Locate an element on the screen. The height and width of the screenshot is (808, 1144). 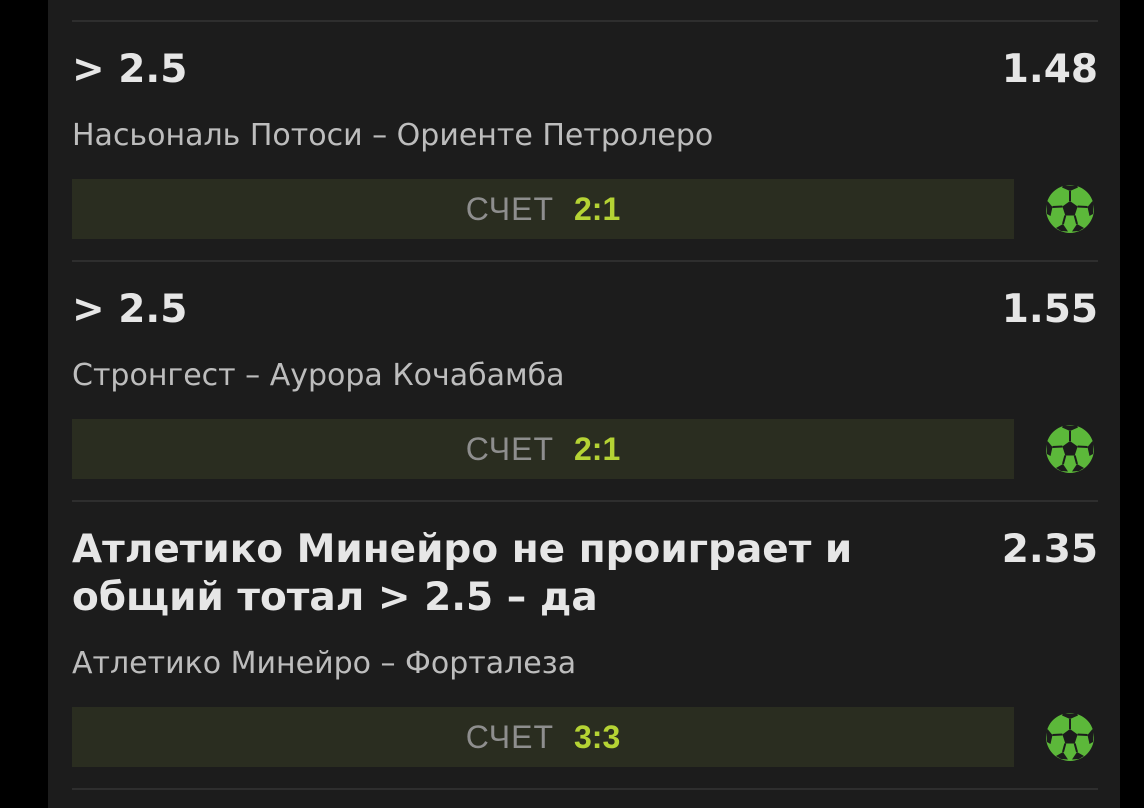
score-value: 3:3 is located at coordinates (597, 736).